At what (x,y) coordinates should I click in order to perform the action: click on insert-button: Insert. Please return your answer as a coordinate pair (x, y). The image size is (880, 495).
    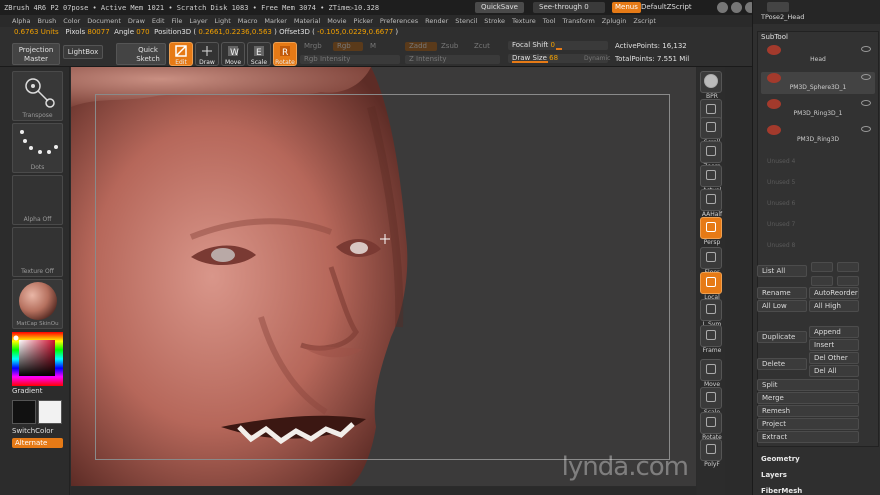
    Looking at the image, I should click on (834, 345).